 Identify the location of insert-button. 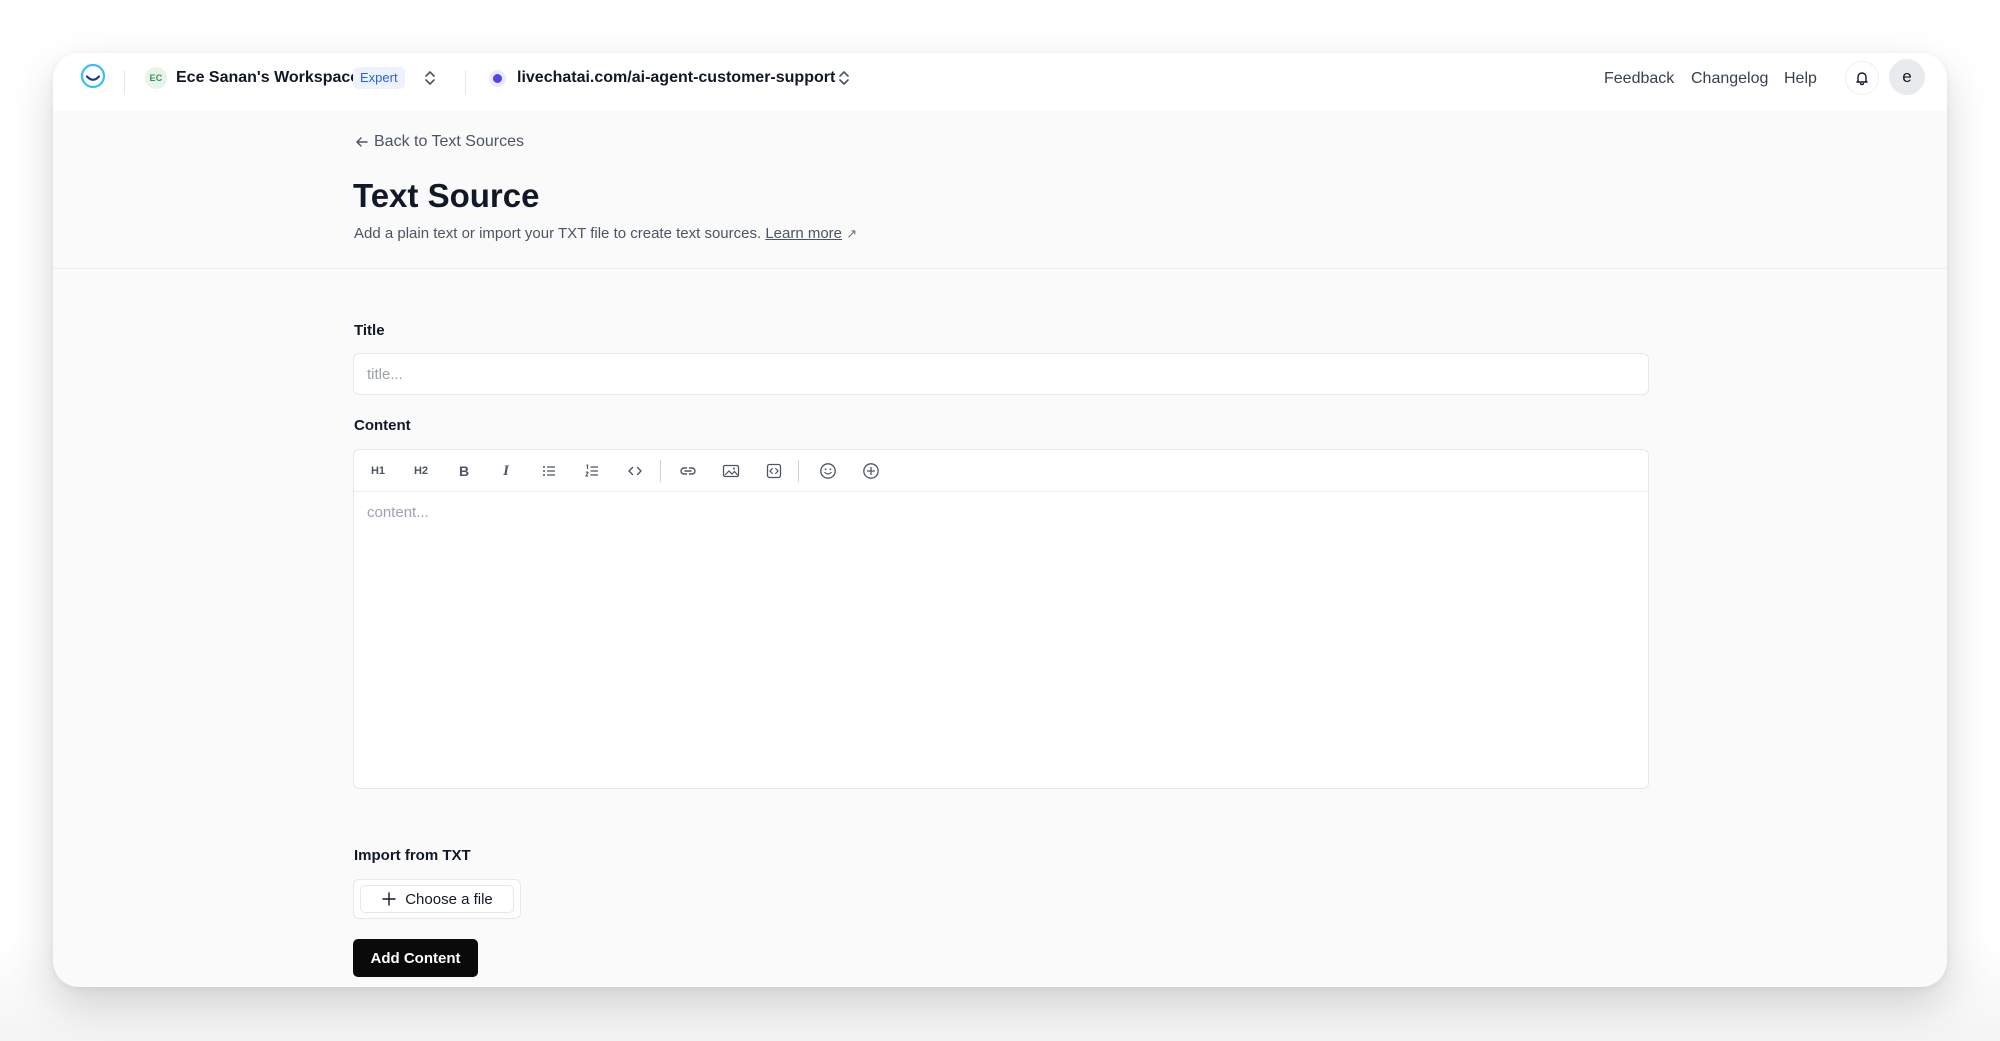
(871, 471).